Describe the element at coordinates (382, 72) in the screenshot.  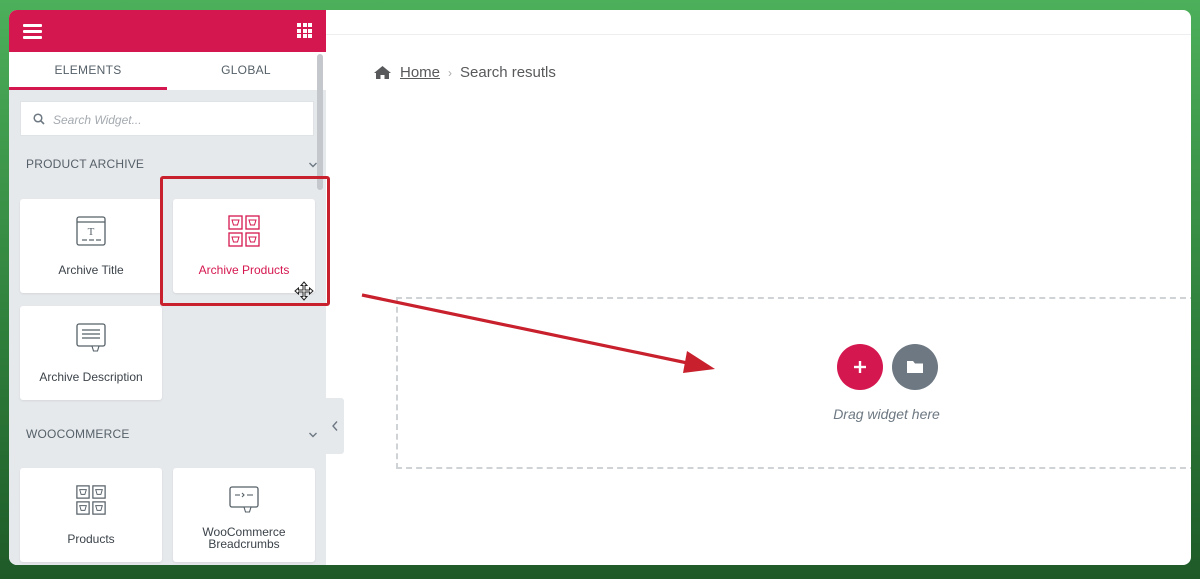
I see `home-icon` at that location.